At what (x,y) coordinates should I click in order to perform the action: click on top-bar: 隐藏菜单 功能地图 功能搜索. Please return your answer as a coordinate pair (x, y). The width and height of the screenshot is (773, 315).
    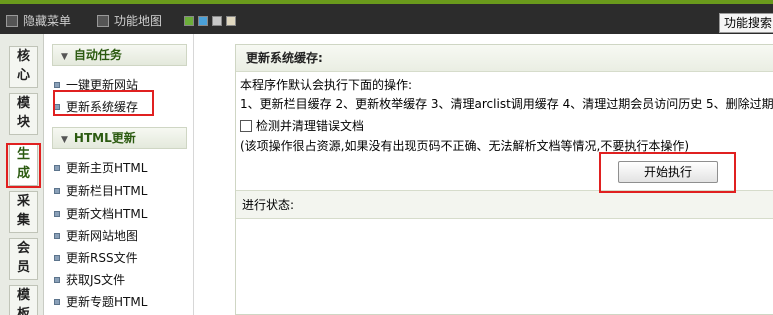
    Looking at the image, I should click on (386, 17).